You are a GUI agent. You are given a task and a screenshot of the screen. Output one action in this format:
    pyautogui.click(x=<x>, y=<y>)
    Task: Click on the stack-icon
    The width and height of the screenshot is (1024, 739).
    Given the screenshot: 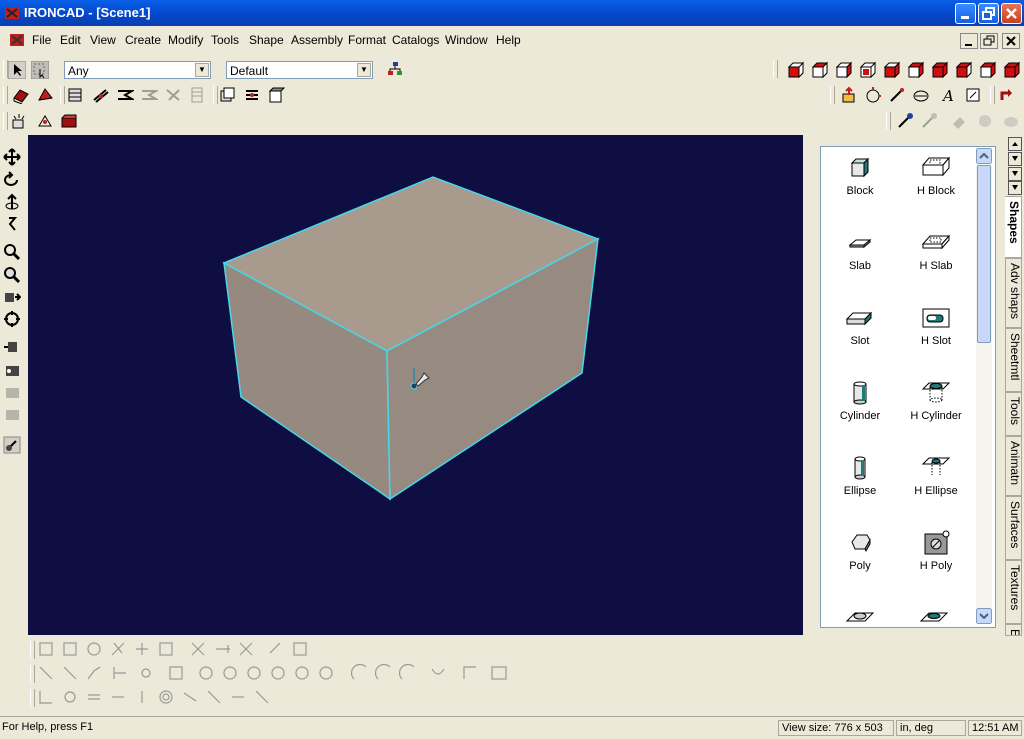 What is the action you would take?
    pyautogui.click(x=252, y=95)
    